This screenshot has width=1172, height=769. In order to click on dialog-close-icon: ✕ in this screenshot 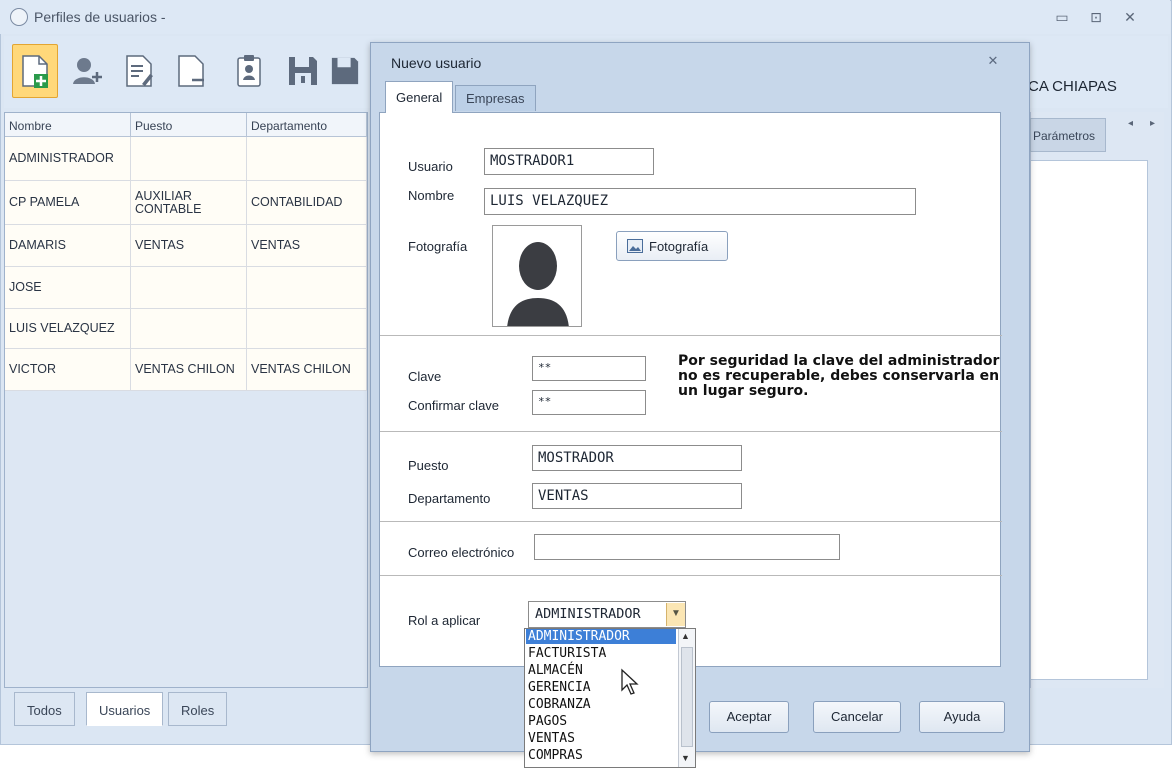, I will do `click(993, 62)`.